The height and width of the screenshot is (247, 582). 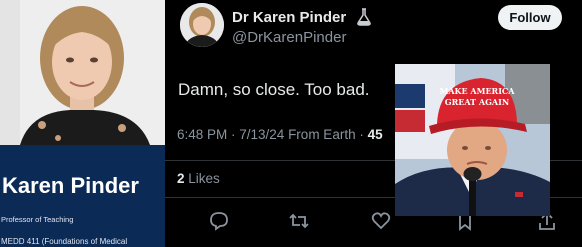 What do you see at coordinates (274, 89) in the screenshot?
I see `tweet-text: Damn, so close. Too bad.` at bounding box center [274, 89].